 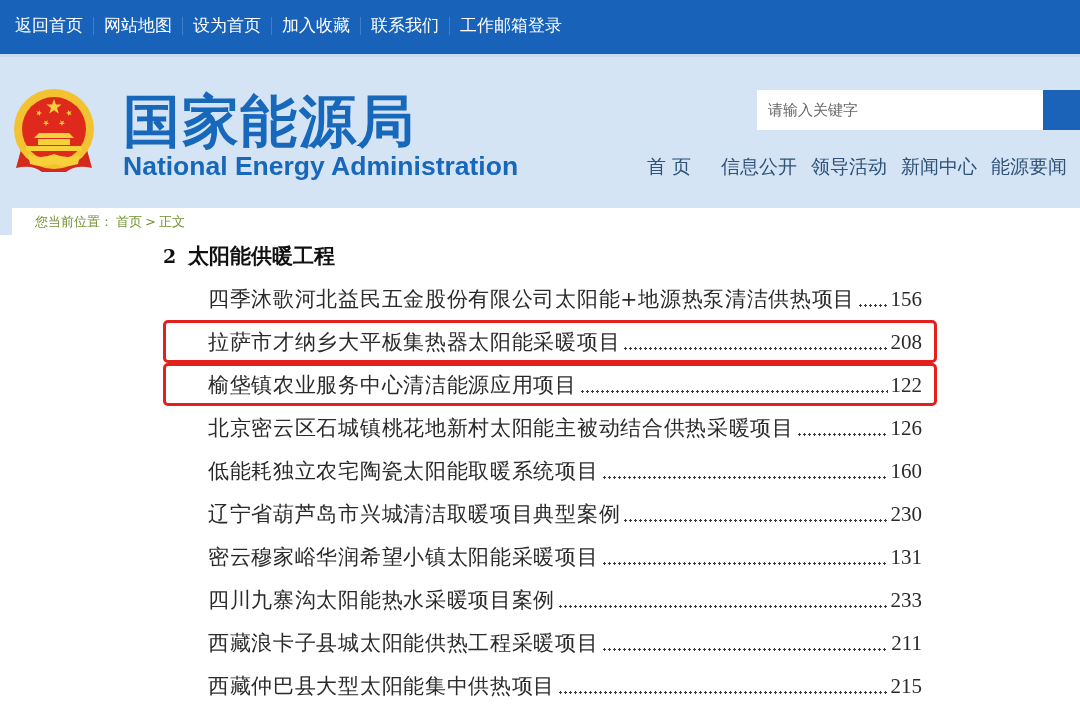 What do you see at coordinates (900, 110) in the screenshot?
I see `search-field: 请输入关键字` at bounding box center [900, 110].